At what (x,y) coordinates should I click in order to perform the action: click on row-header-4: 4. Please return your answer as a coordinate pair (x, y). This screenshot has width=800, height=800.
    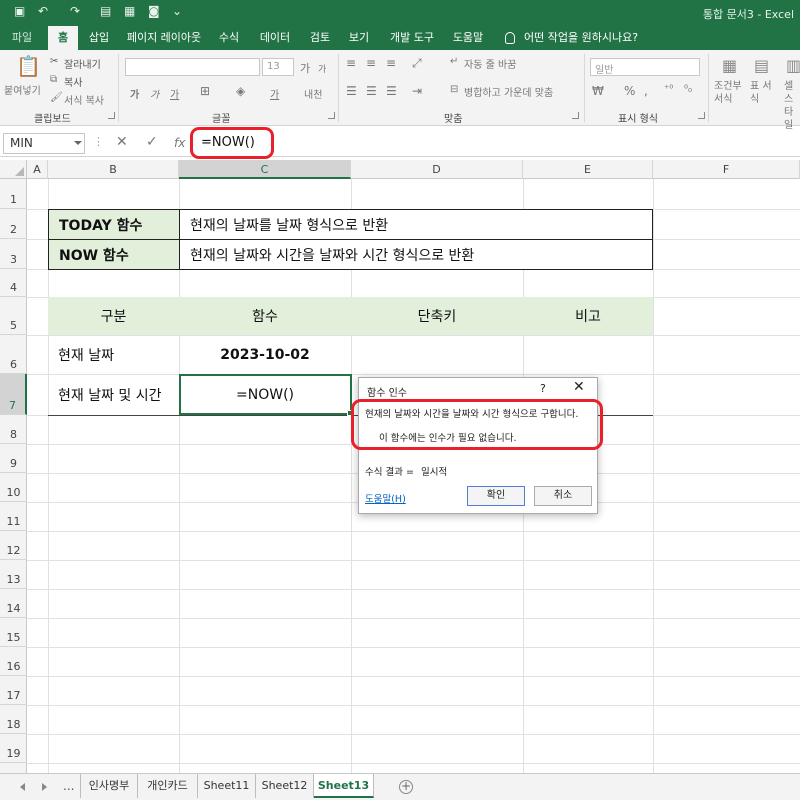
    Looking at the image, I should click on (13, 283).